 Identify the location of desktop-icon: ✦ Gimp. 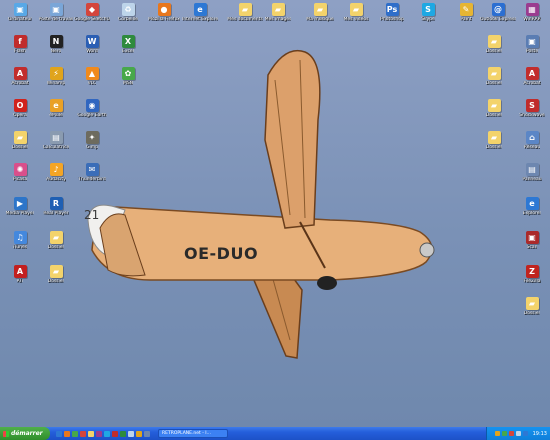
(92, 146).